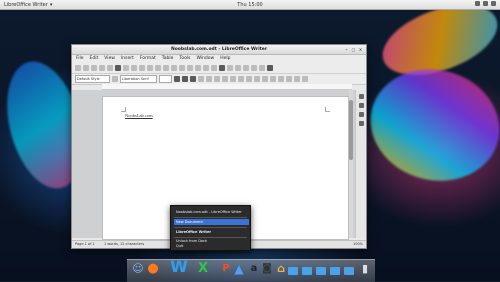  I want to click on standard-toolbar, so click(219, 68).